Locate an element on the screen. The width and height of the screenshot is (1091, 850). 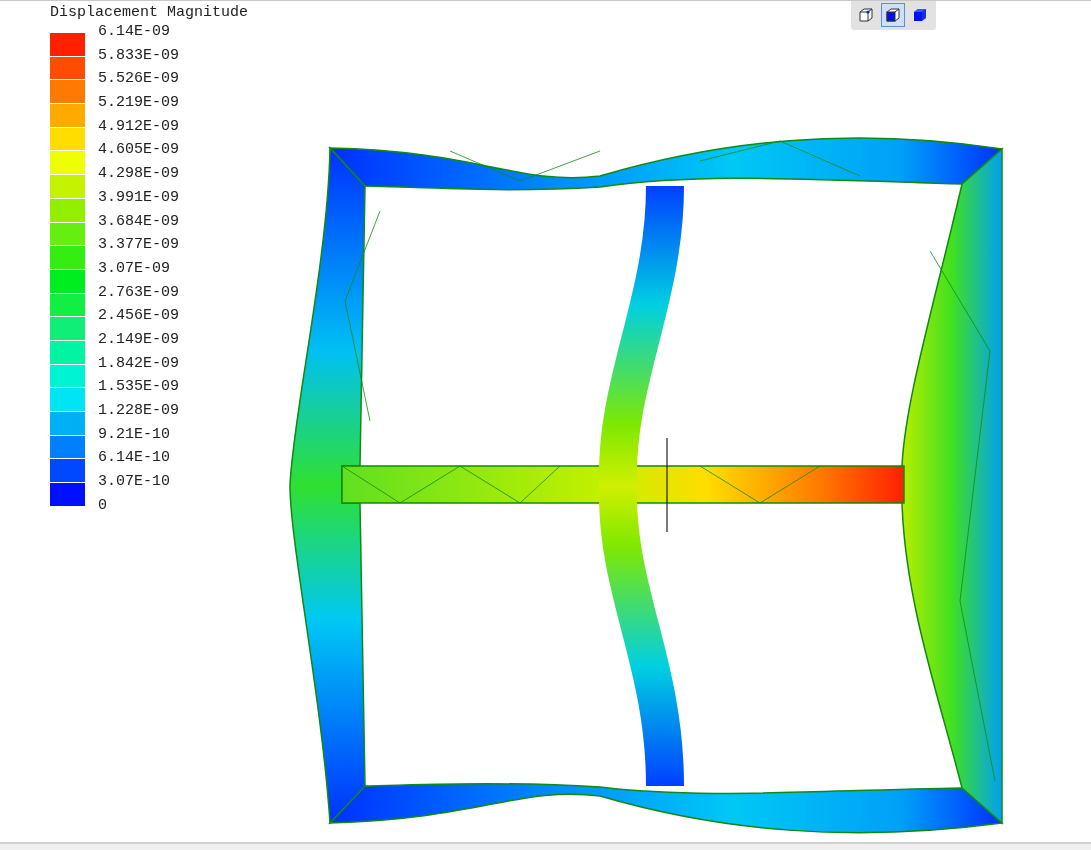
legend-value: 4.912E-09 is located at coordinates (138, 126).